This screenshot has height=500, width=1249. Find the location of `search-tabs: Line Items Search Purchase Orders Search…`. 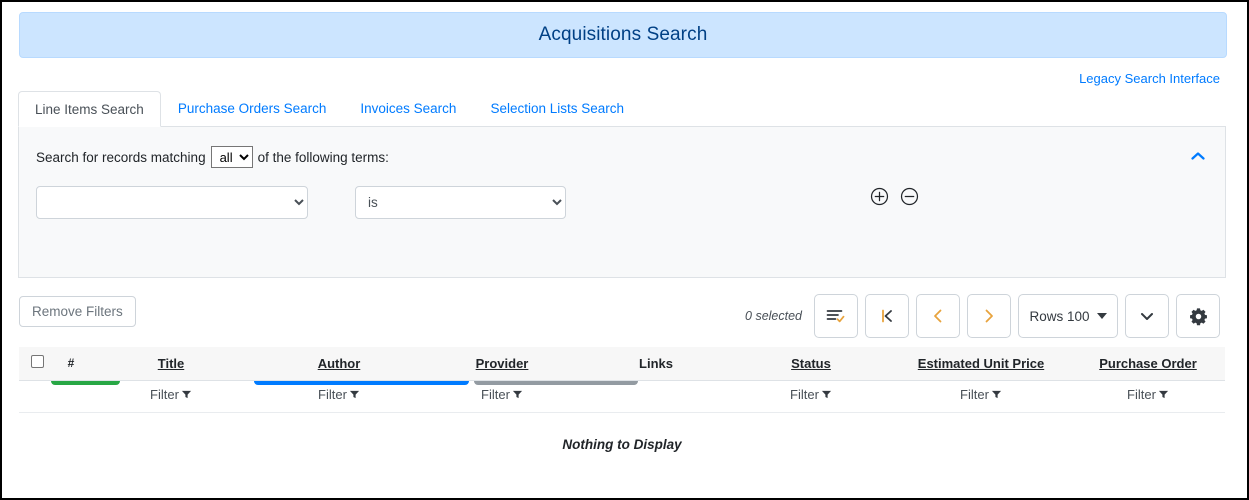

search-tabs: Line Items Search Purchase Orders Search… is located at coordinates (622, 108).